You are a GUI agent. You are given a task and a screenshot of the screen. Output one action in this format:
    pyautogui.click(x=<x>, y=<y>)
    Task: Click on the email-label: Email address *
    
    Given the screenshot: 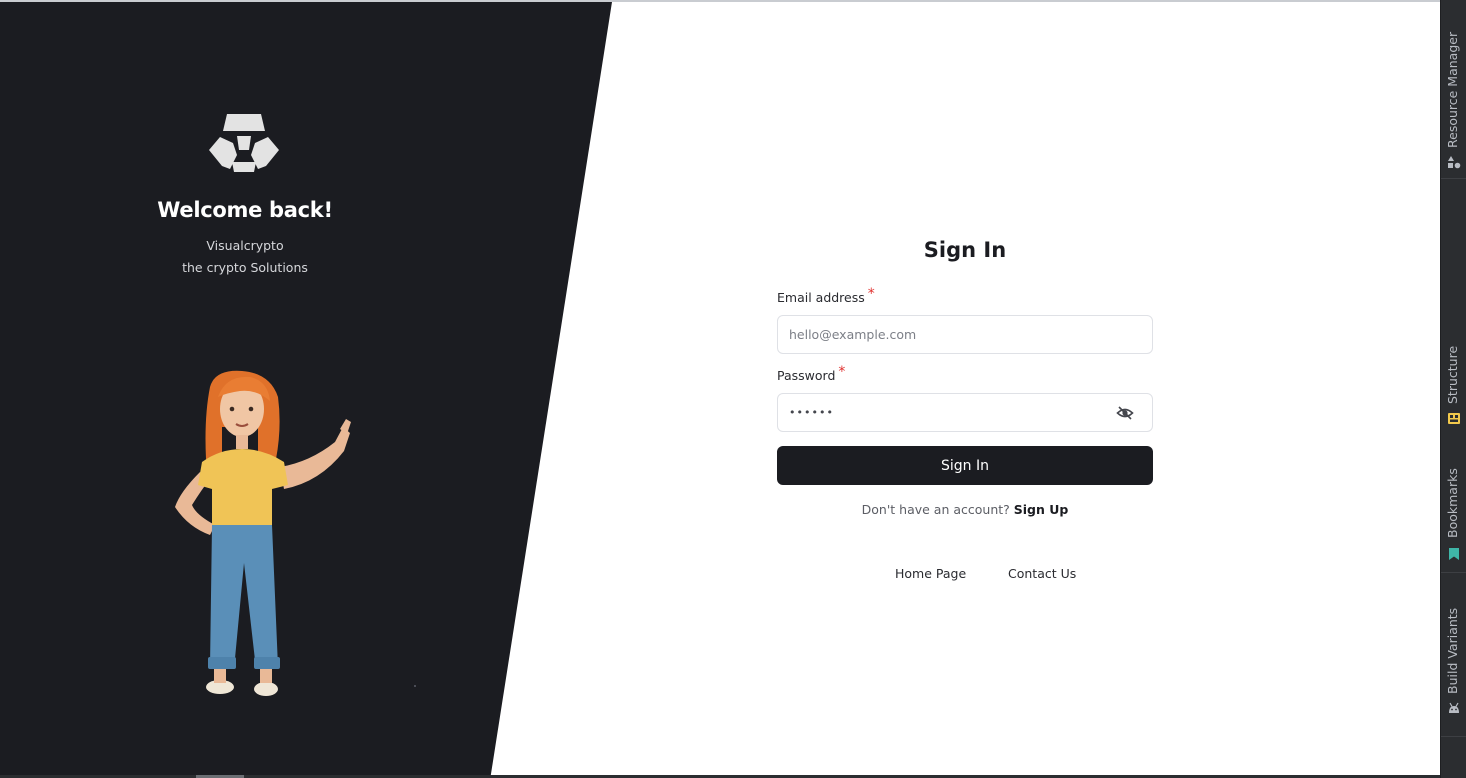 What is the action you would take?
    pyautogui.click(x=826, y=296)
    